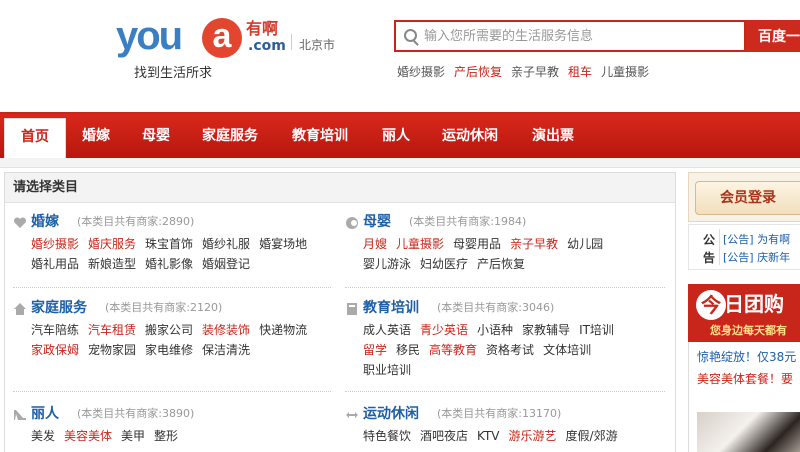  Describe the element at coordinates (169, 244) in the screenshot. I see `subcategory-link: 珠宝首饰` at that location.